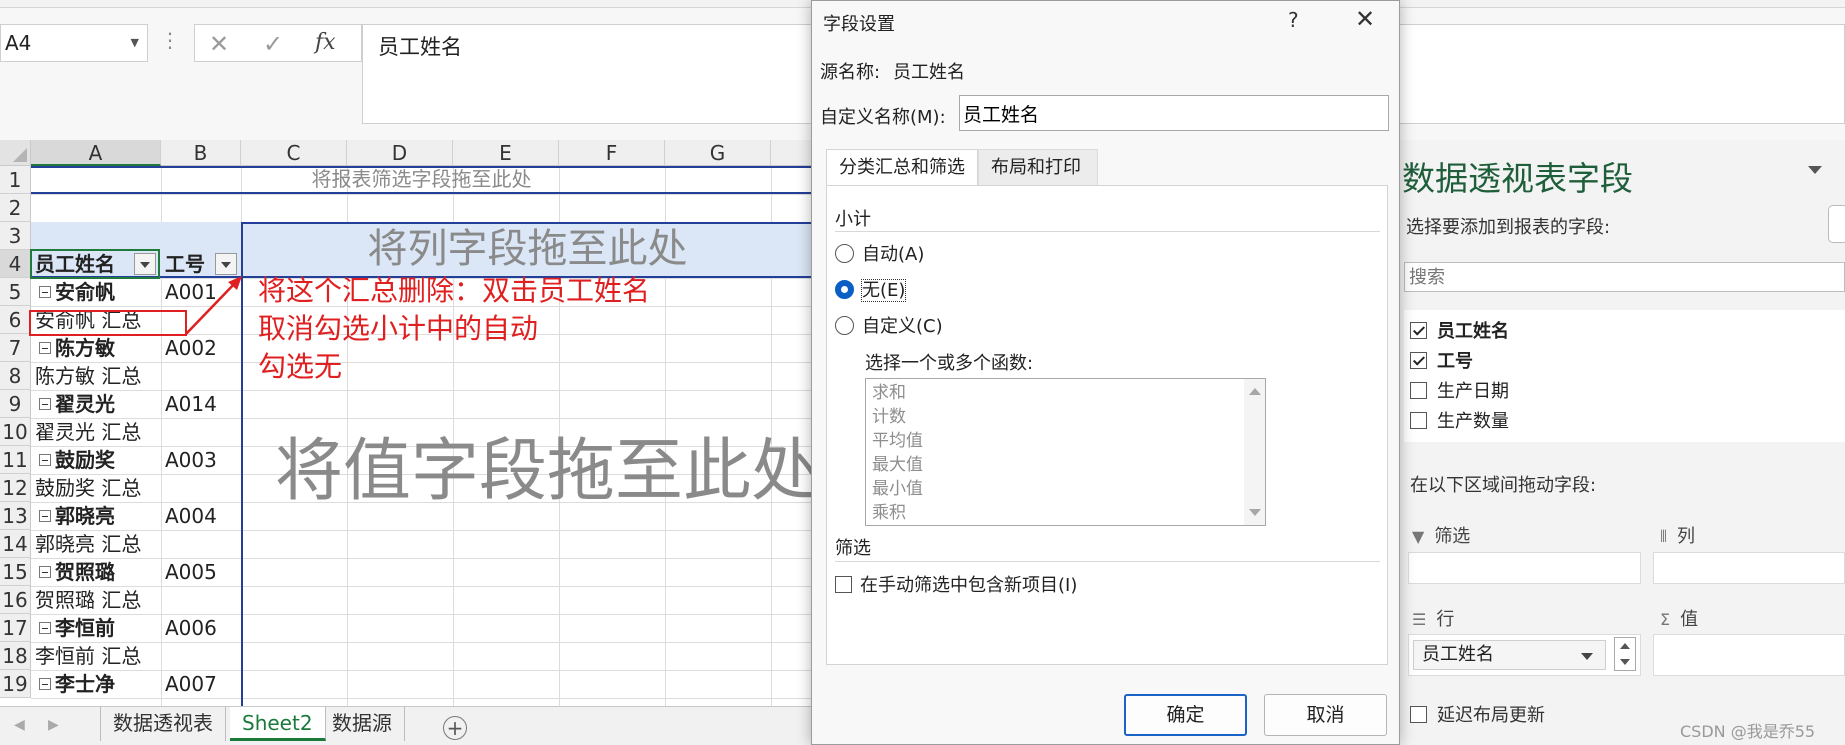  What do you see at coordinates (96, 153) in the screenshot?
I see `column-header-a: A` at bounding box center [96, 153].